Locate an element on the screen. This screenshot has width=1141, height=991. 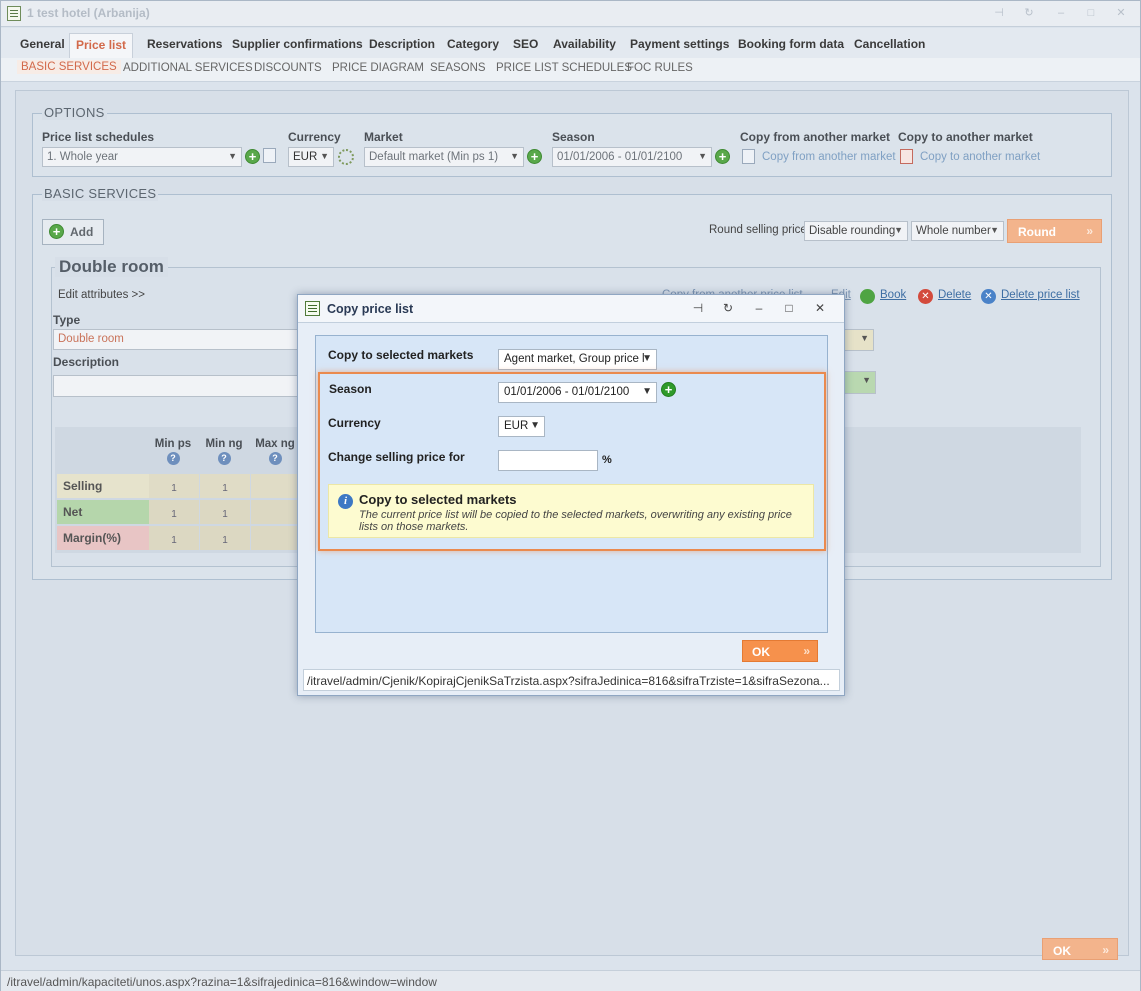
edit-attributes-link: Edit attributes >> is located at coordinates (101, 295).